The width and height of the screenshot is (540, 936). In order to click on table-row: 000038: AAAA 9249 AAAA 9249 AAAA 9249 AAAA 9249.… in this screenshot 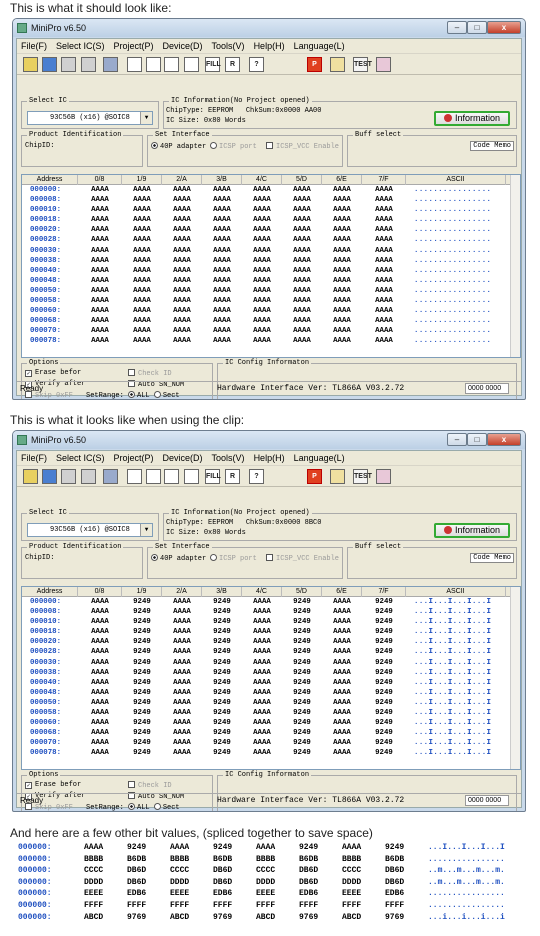, I will do `click(271, 673)`.